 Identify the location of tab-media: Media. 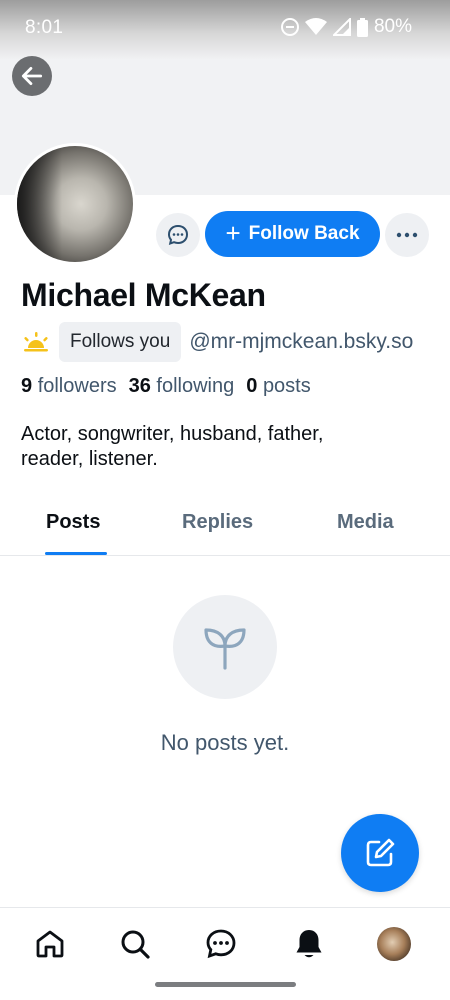
(365, 522).